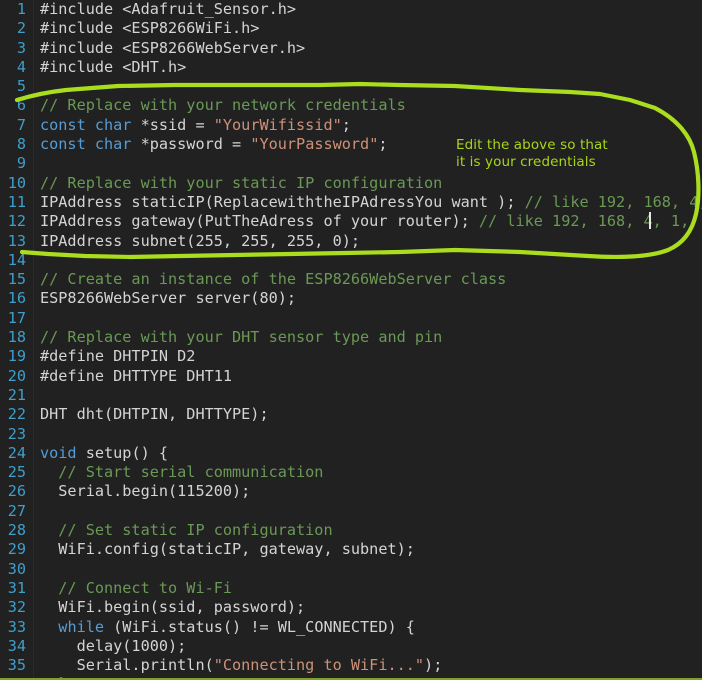 This screenshot has height=680, width=702. Describe the element at coordinates (351, 491) in the screenshot. I see `code-line: 26 Serial.begin(115200);` at that location.